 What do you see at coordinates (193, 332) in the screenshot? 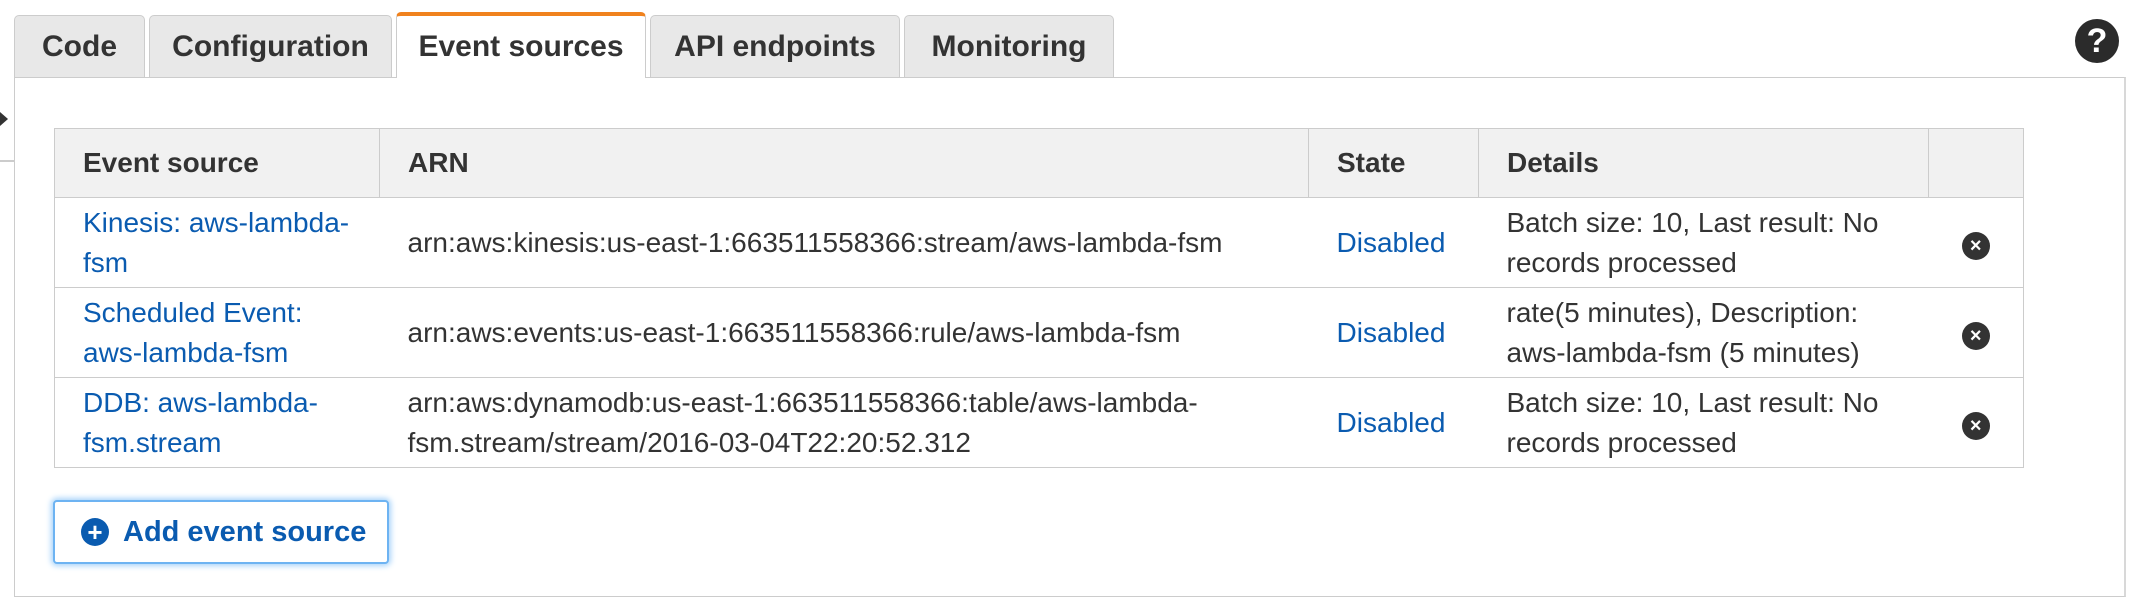
I see `event-source-link: Scheduled Event: aws-lambda-fsm` at bounding box center [193, 332].